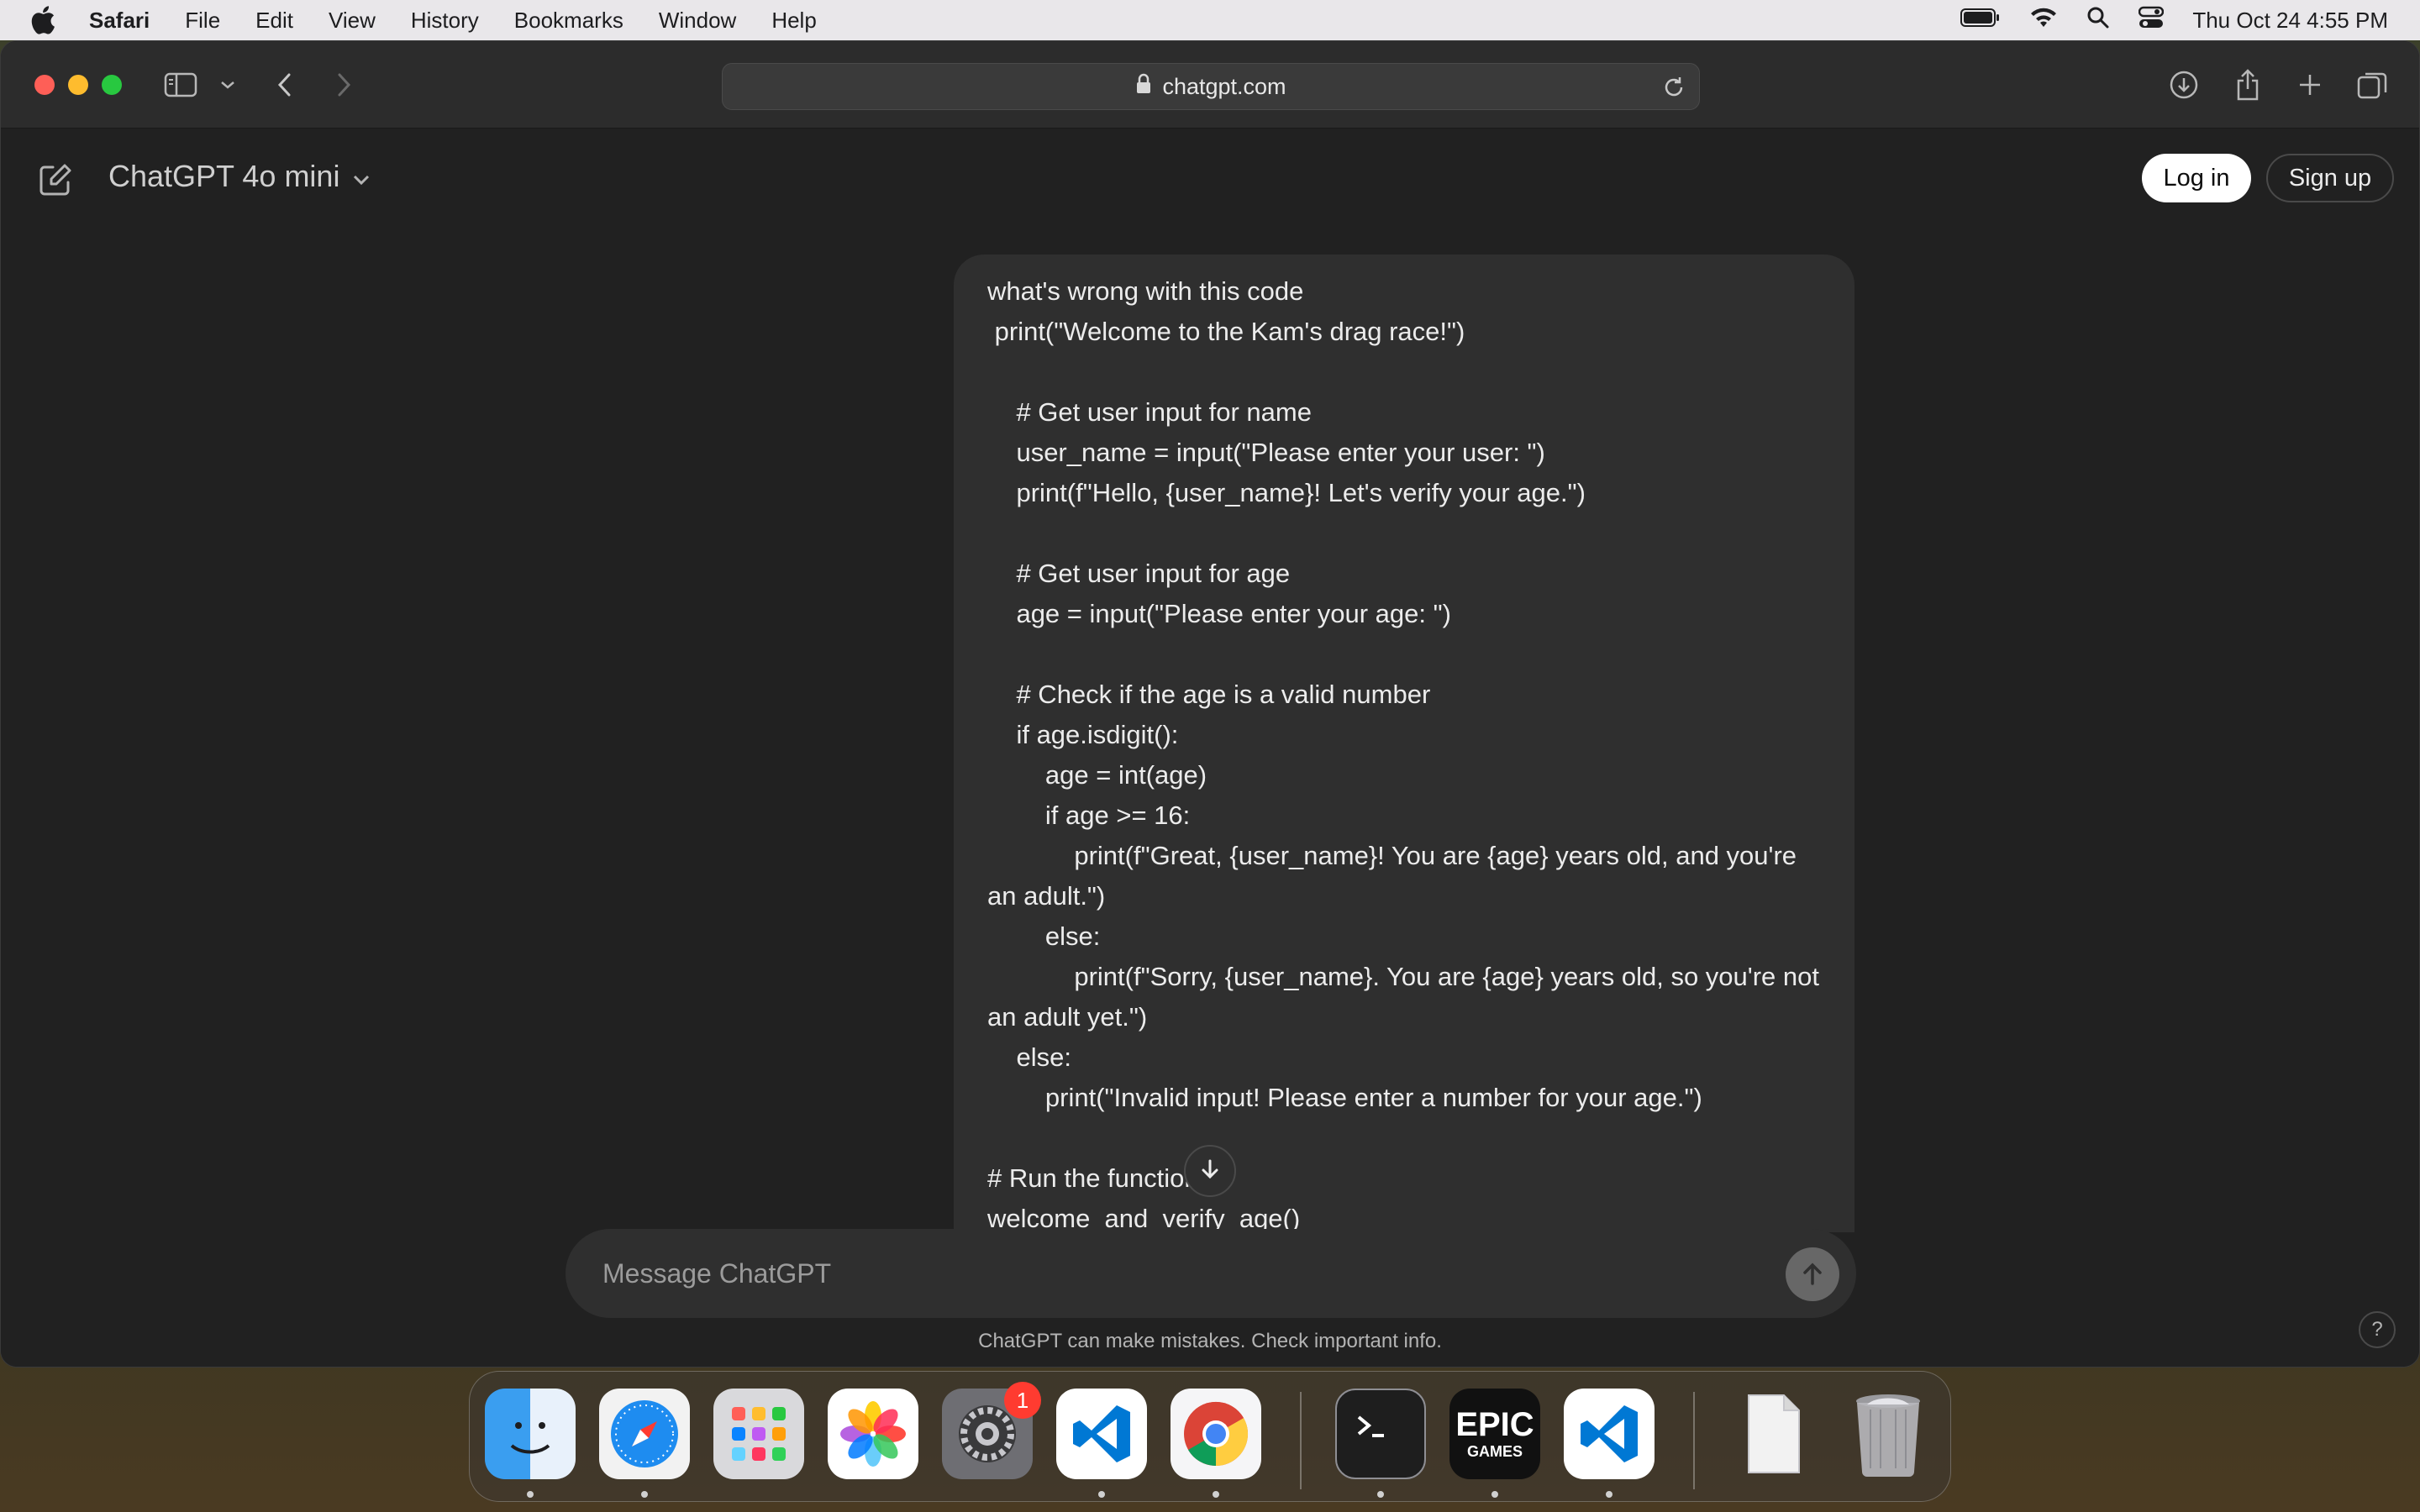 The width and height of the screenshot is (2420, 1512). Describe the element at coordinates (758, 1434) in the screenshot. I see `launchpad-icon` at that location.